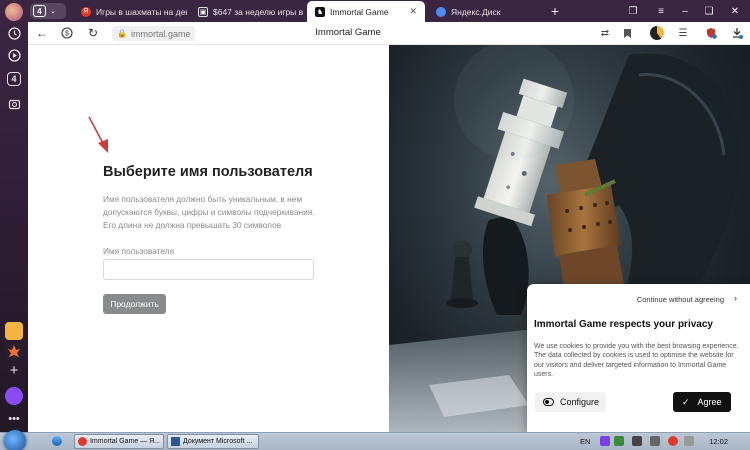  I want to click on address-bar: ← $ ↻ 🔒 immortal.game Immortal Game ⇄ ☰, so click(389, 33).